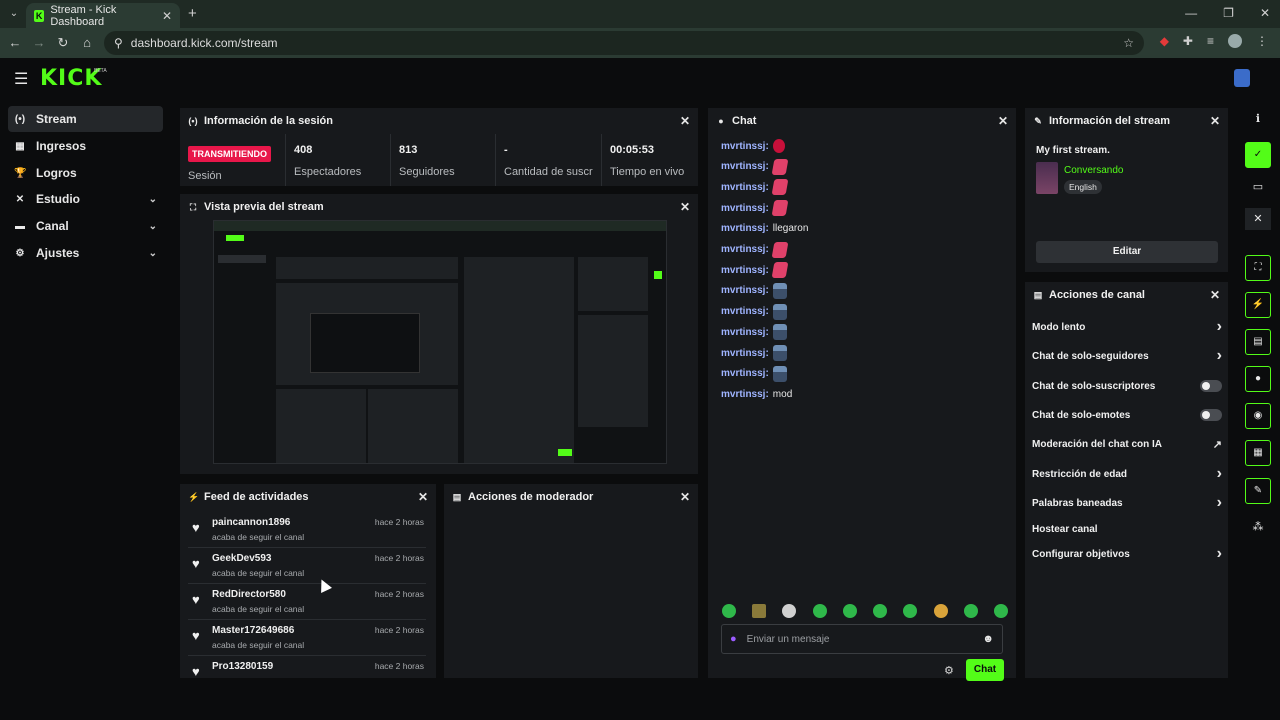 The image size is (1280, 720). Describe the element at coordinates (649, 160) in the screenshot. I see `stat-live-time: 00:05:53 Tiempo en vivo` at that location.